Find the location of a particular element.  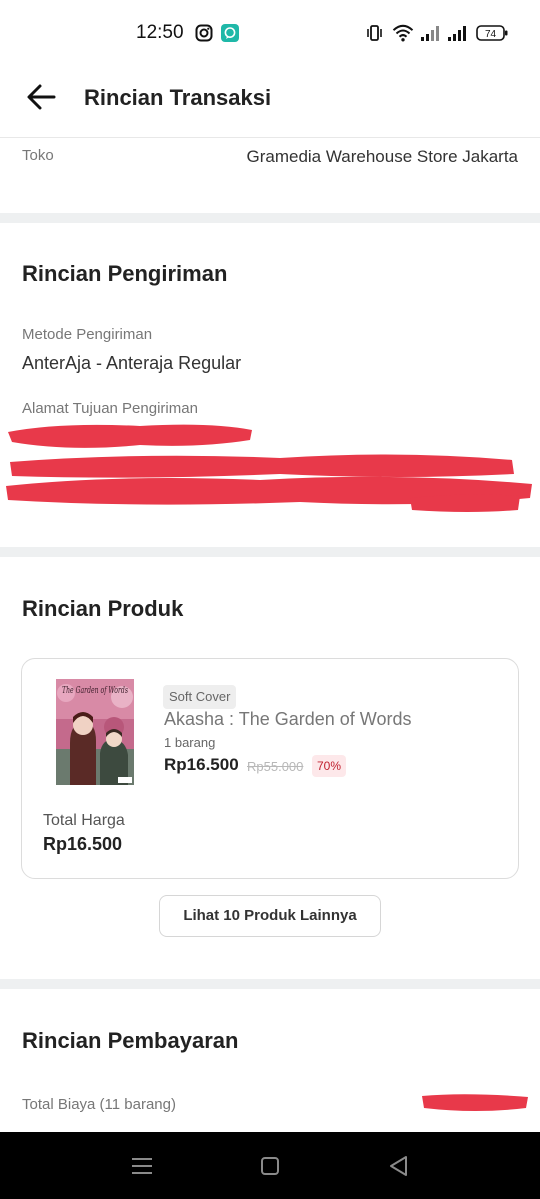

battery-level: 74 is located at coordinates (491, 34).